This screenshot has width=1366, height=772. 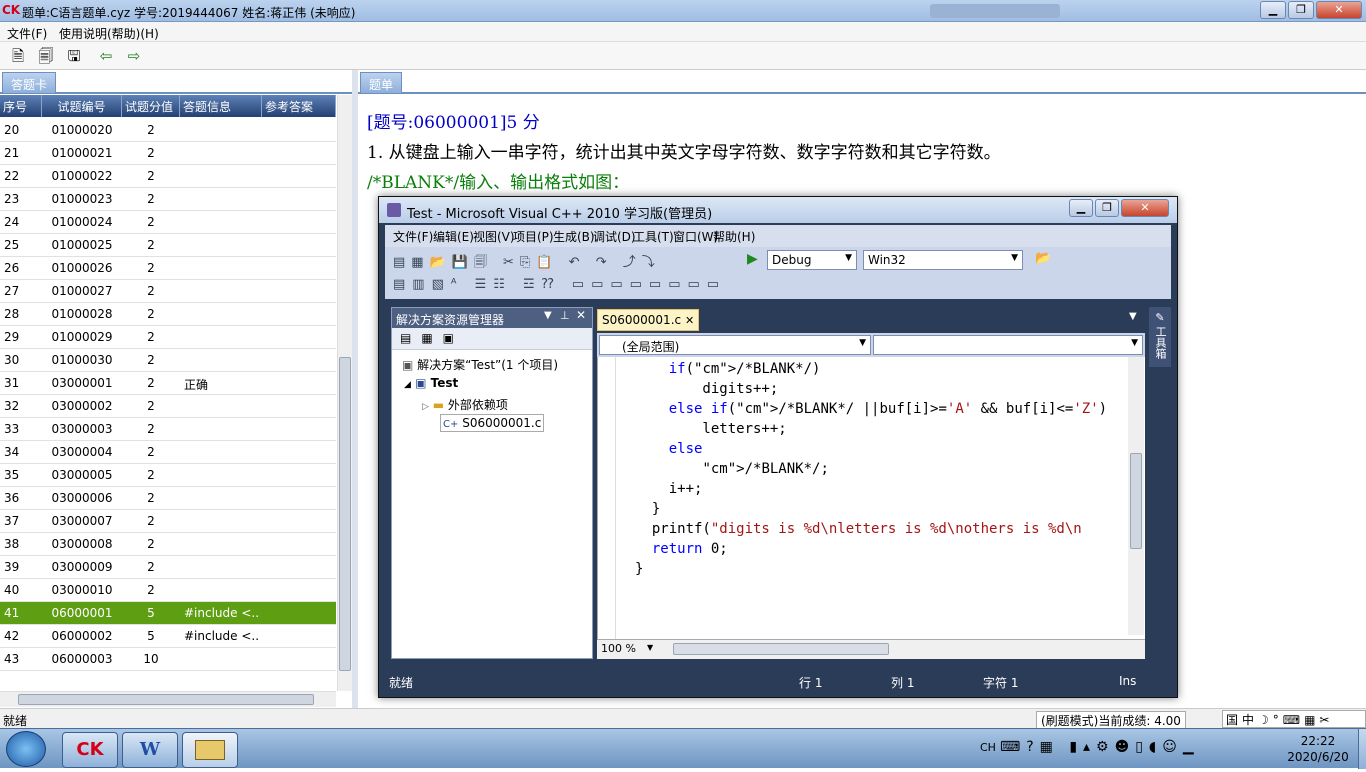 I want to click on pane-splitter, so click(x=355, y=389).